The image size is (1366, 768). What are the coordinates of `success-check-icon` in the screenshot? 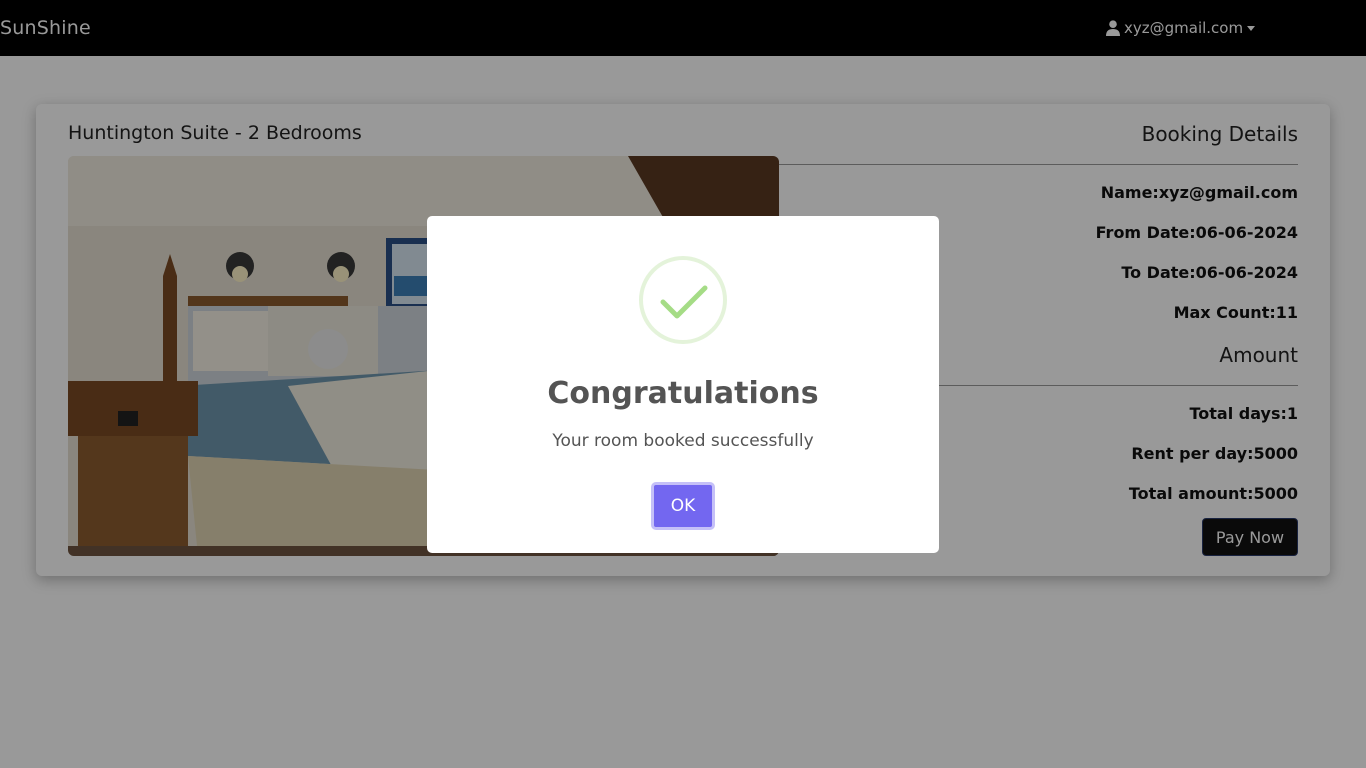 It's located at (683, 300).